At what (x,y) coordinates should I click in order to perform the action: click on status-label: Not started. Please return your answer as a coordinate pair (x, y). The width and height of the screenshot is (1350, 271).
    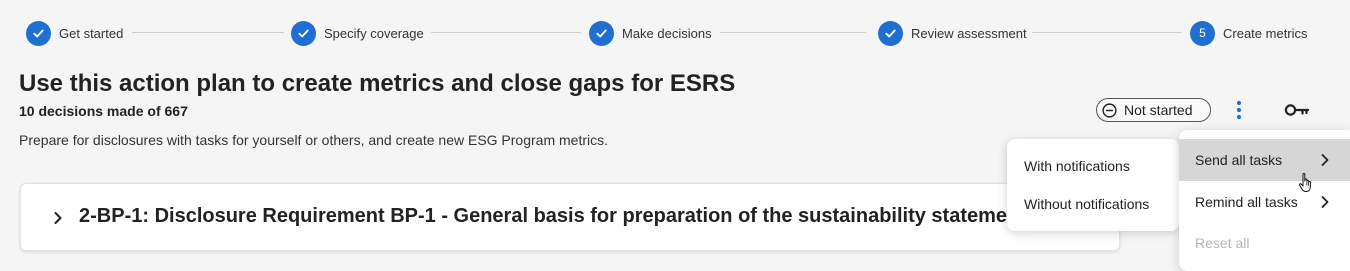
    Looking at the image, I should click on (1158, 110).